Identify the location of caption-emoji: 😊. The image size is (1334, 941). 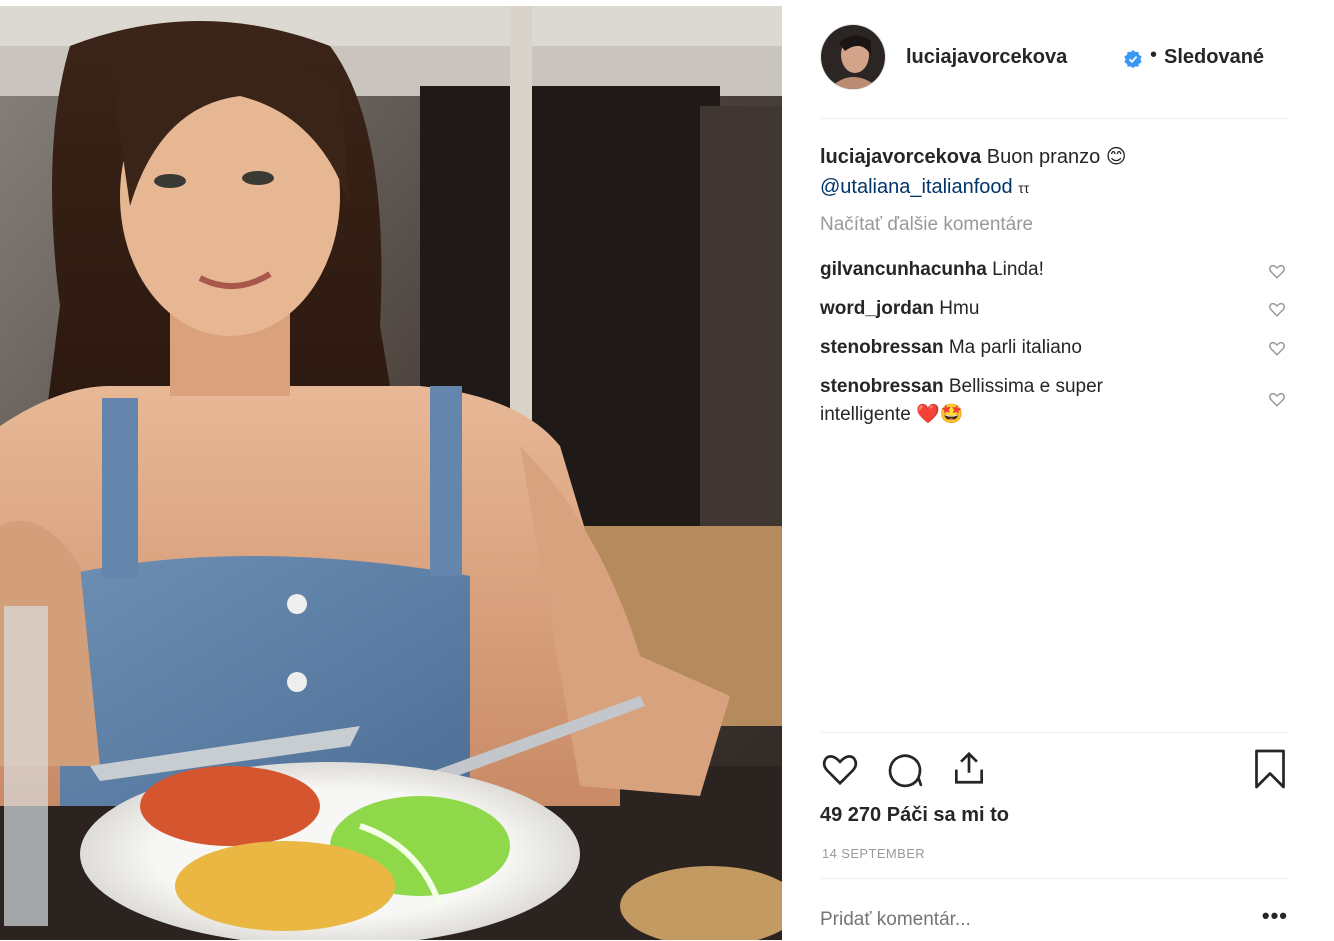
(1116, 157).